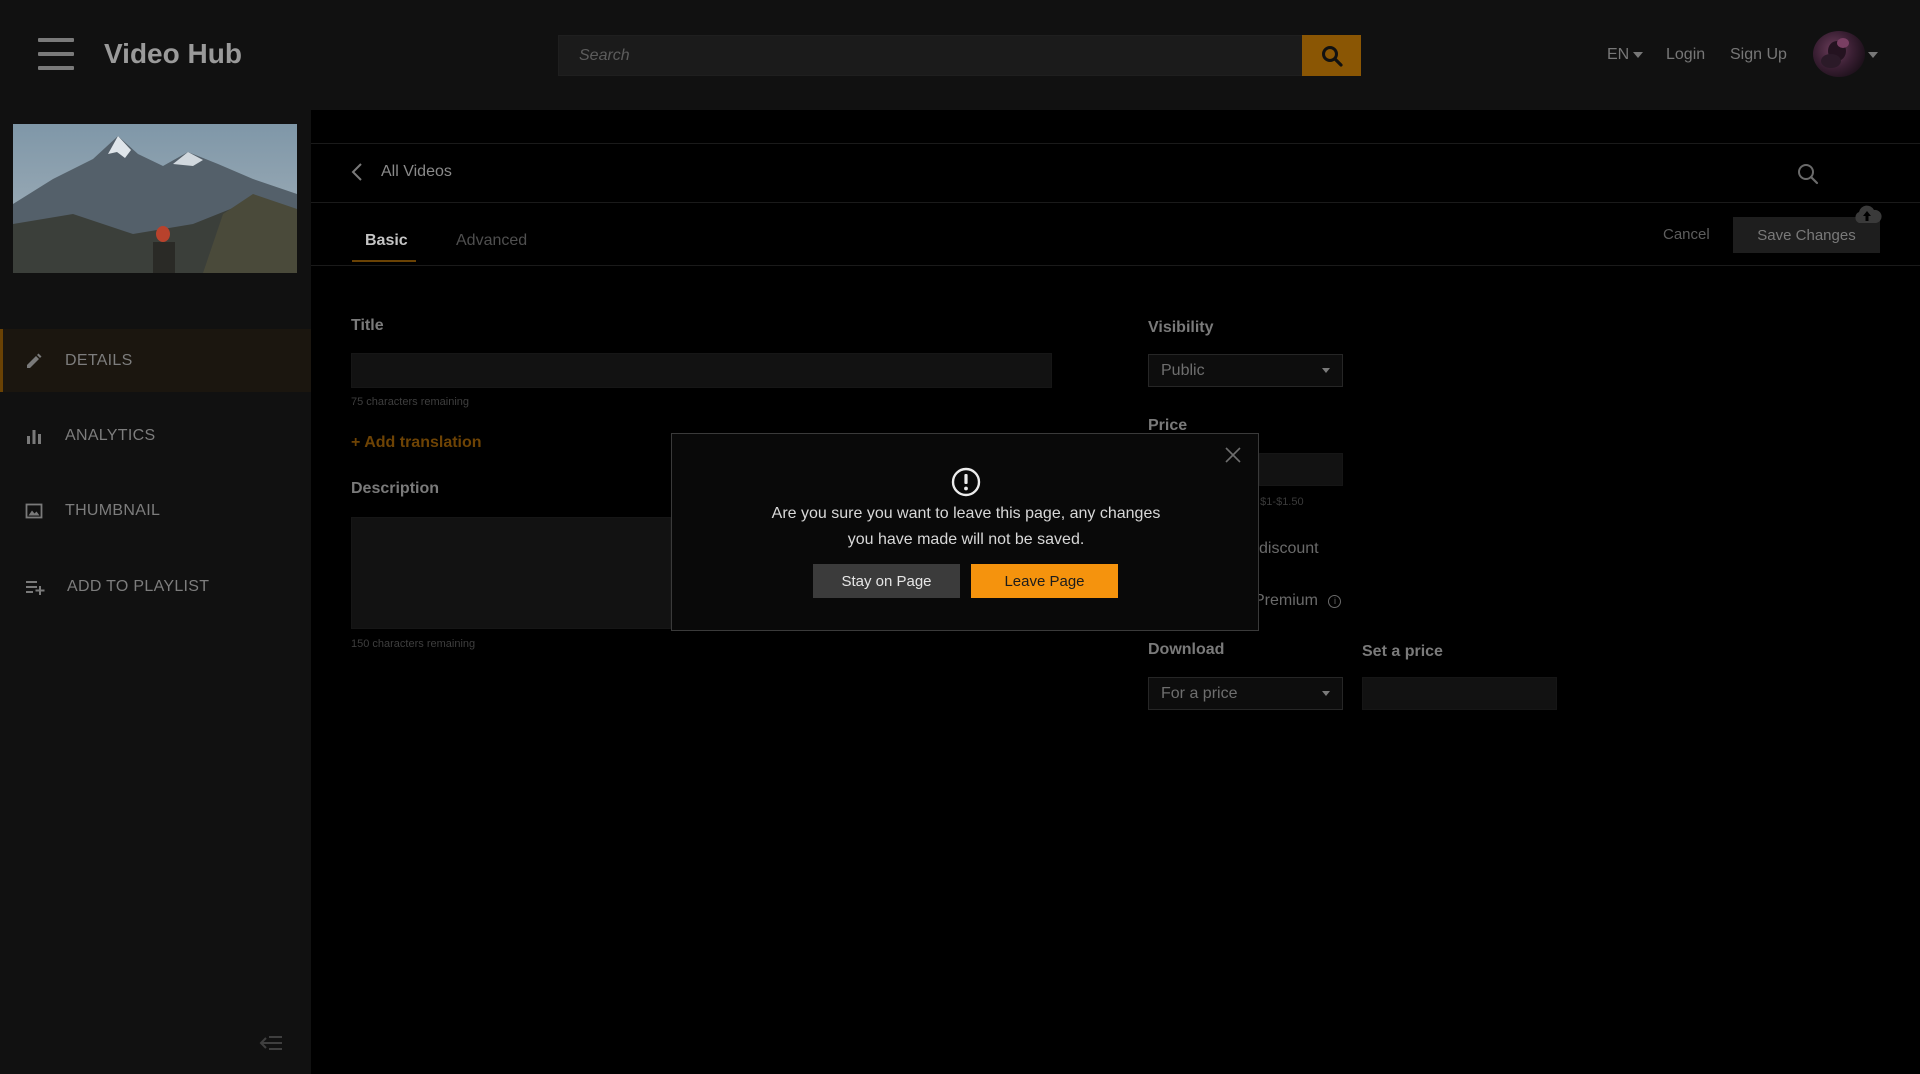 The width and height of the screenshot is (1920, 1074). Describe the element at coordinates (395, 488) in the screenshot. I see `description-label: Description` at that location.